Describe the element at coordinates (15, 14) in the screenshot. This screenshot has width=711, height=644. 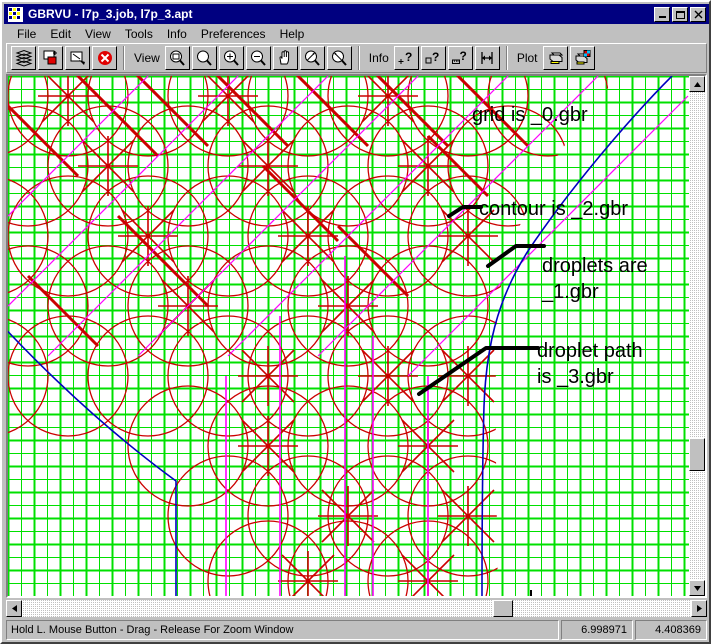
I see `app-icon` at that location.